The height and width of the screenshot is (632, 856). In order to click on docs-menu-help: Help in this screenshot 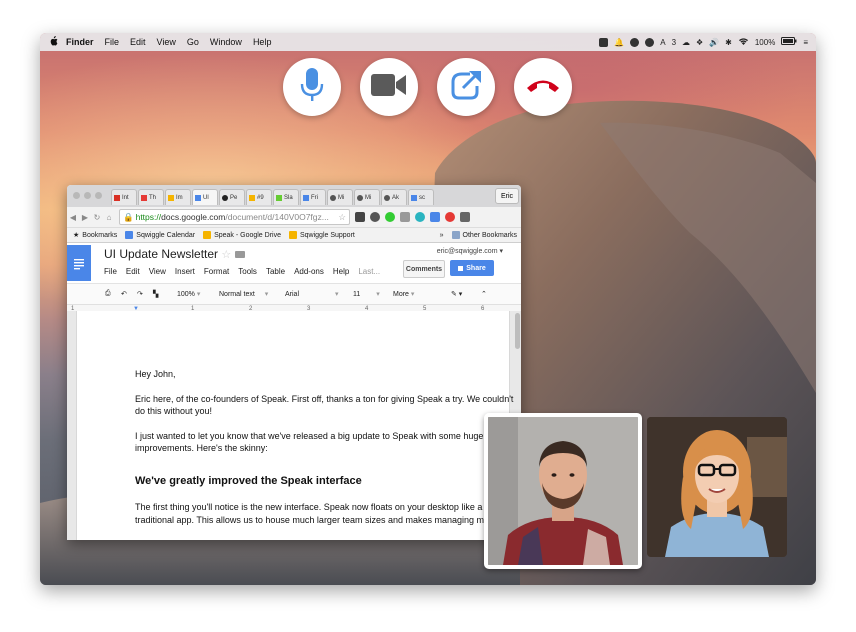, I will do `click(341, 271)`.